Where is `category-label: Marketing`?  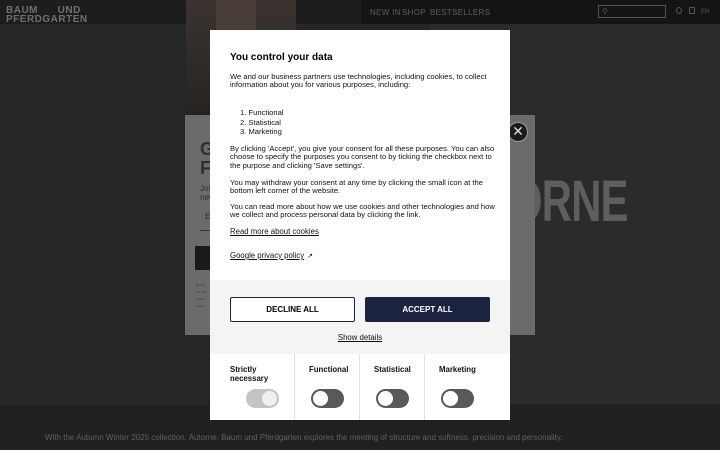 category-label: Marketing is located at coordinates (457, 369).